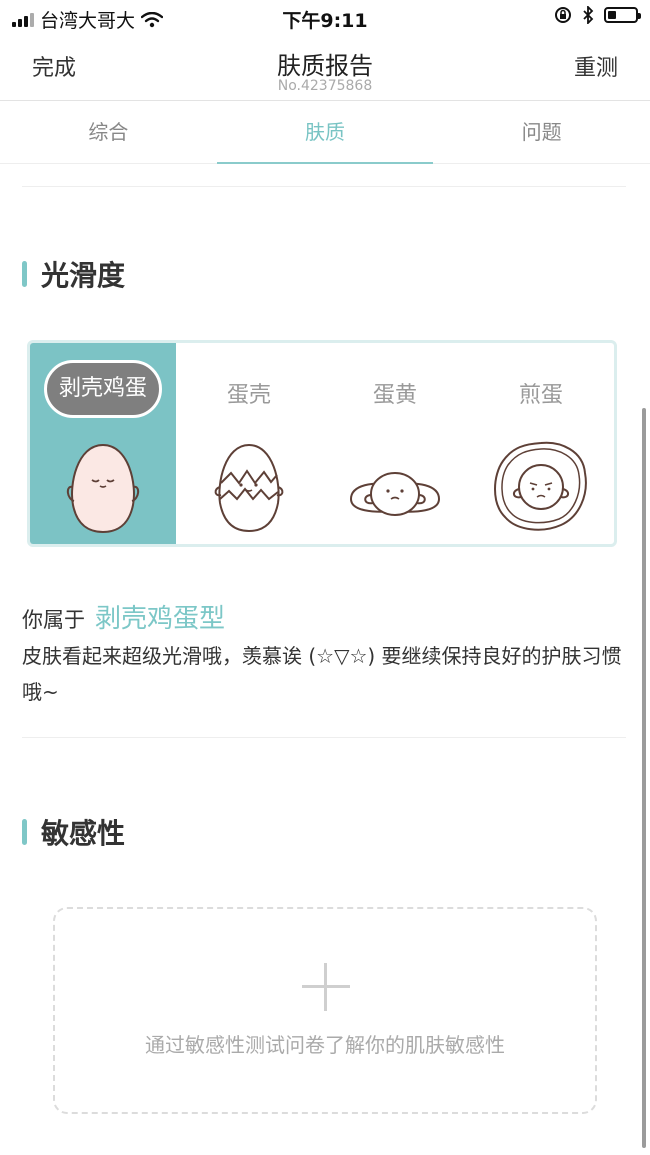  Describe the element at coordinates (395, 494) in the screenshot. I see `egg-yolk-icon` at that location.